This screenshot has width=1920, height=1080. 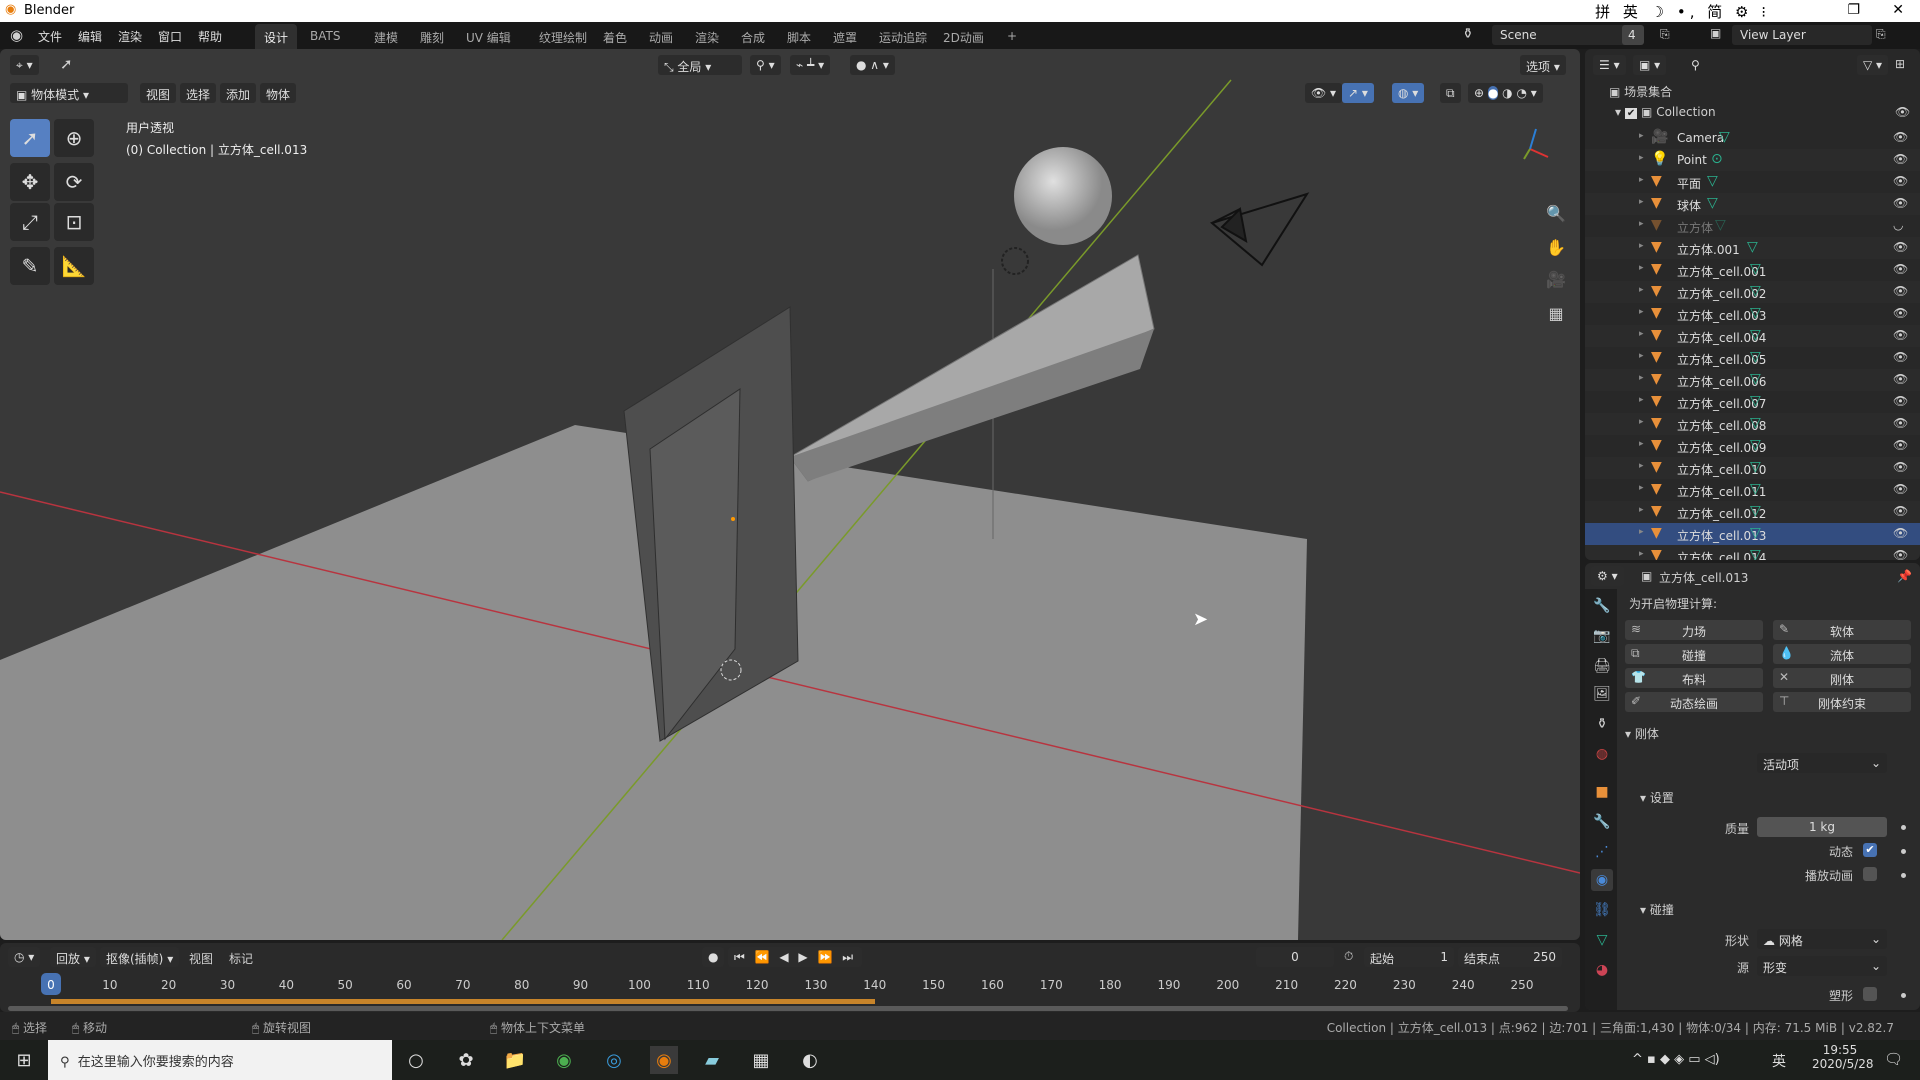 What do you see at coordinates (1689, 205) in the screenshot?
I see `outliner-item-name: 球体` at bounding box center [1689, 205].